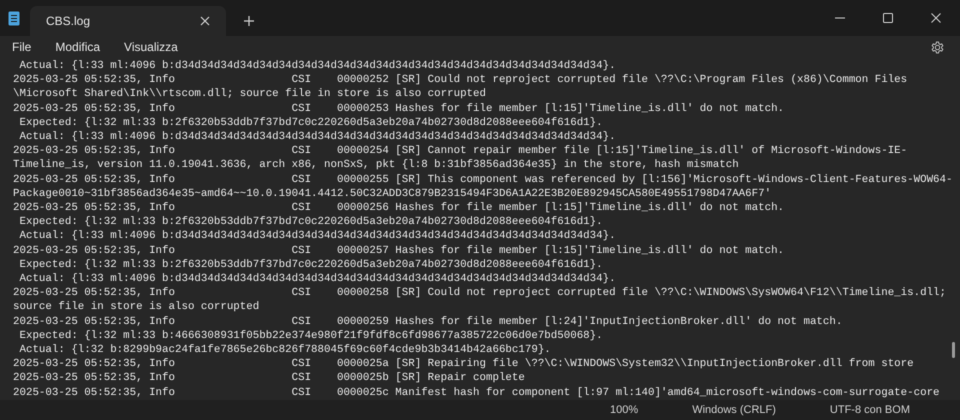  Describe the element at coordinates (398, 208) in the screenshot. I see `log-line: 2025-03-25 05:52:35, Info CSI 00000256 Hashes for file member [l:15]'Timeline_is.dll' do not match.` at that location.